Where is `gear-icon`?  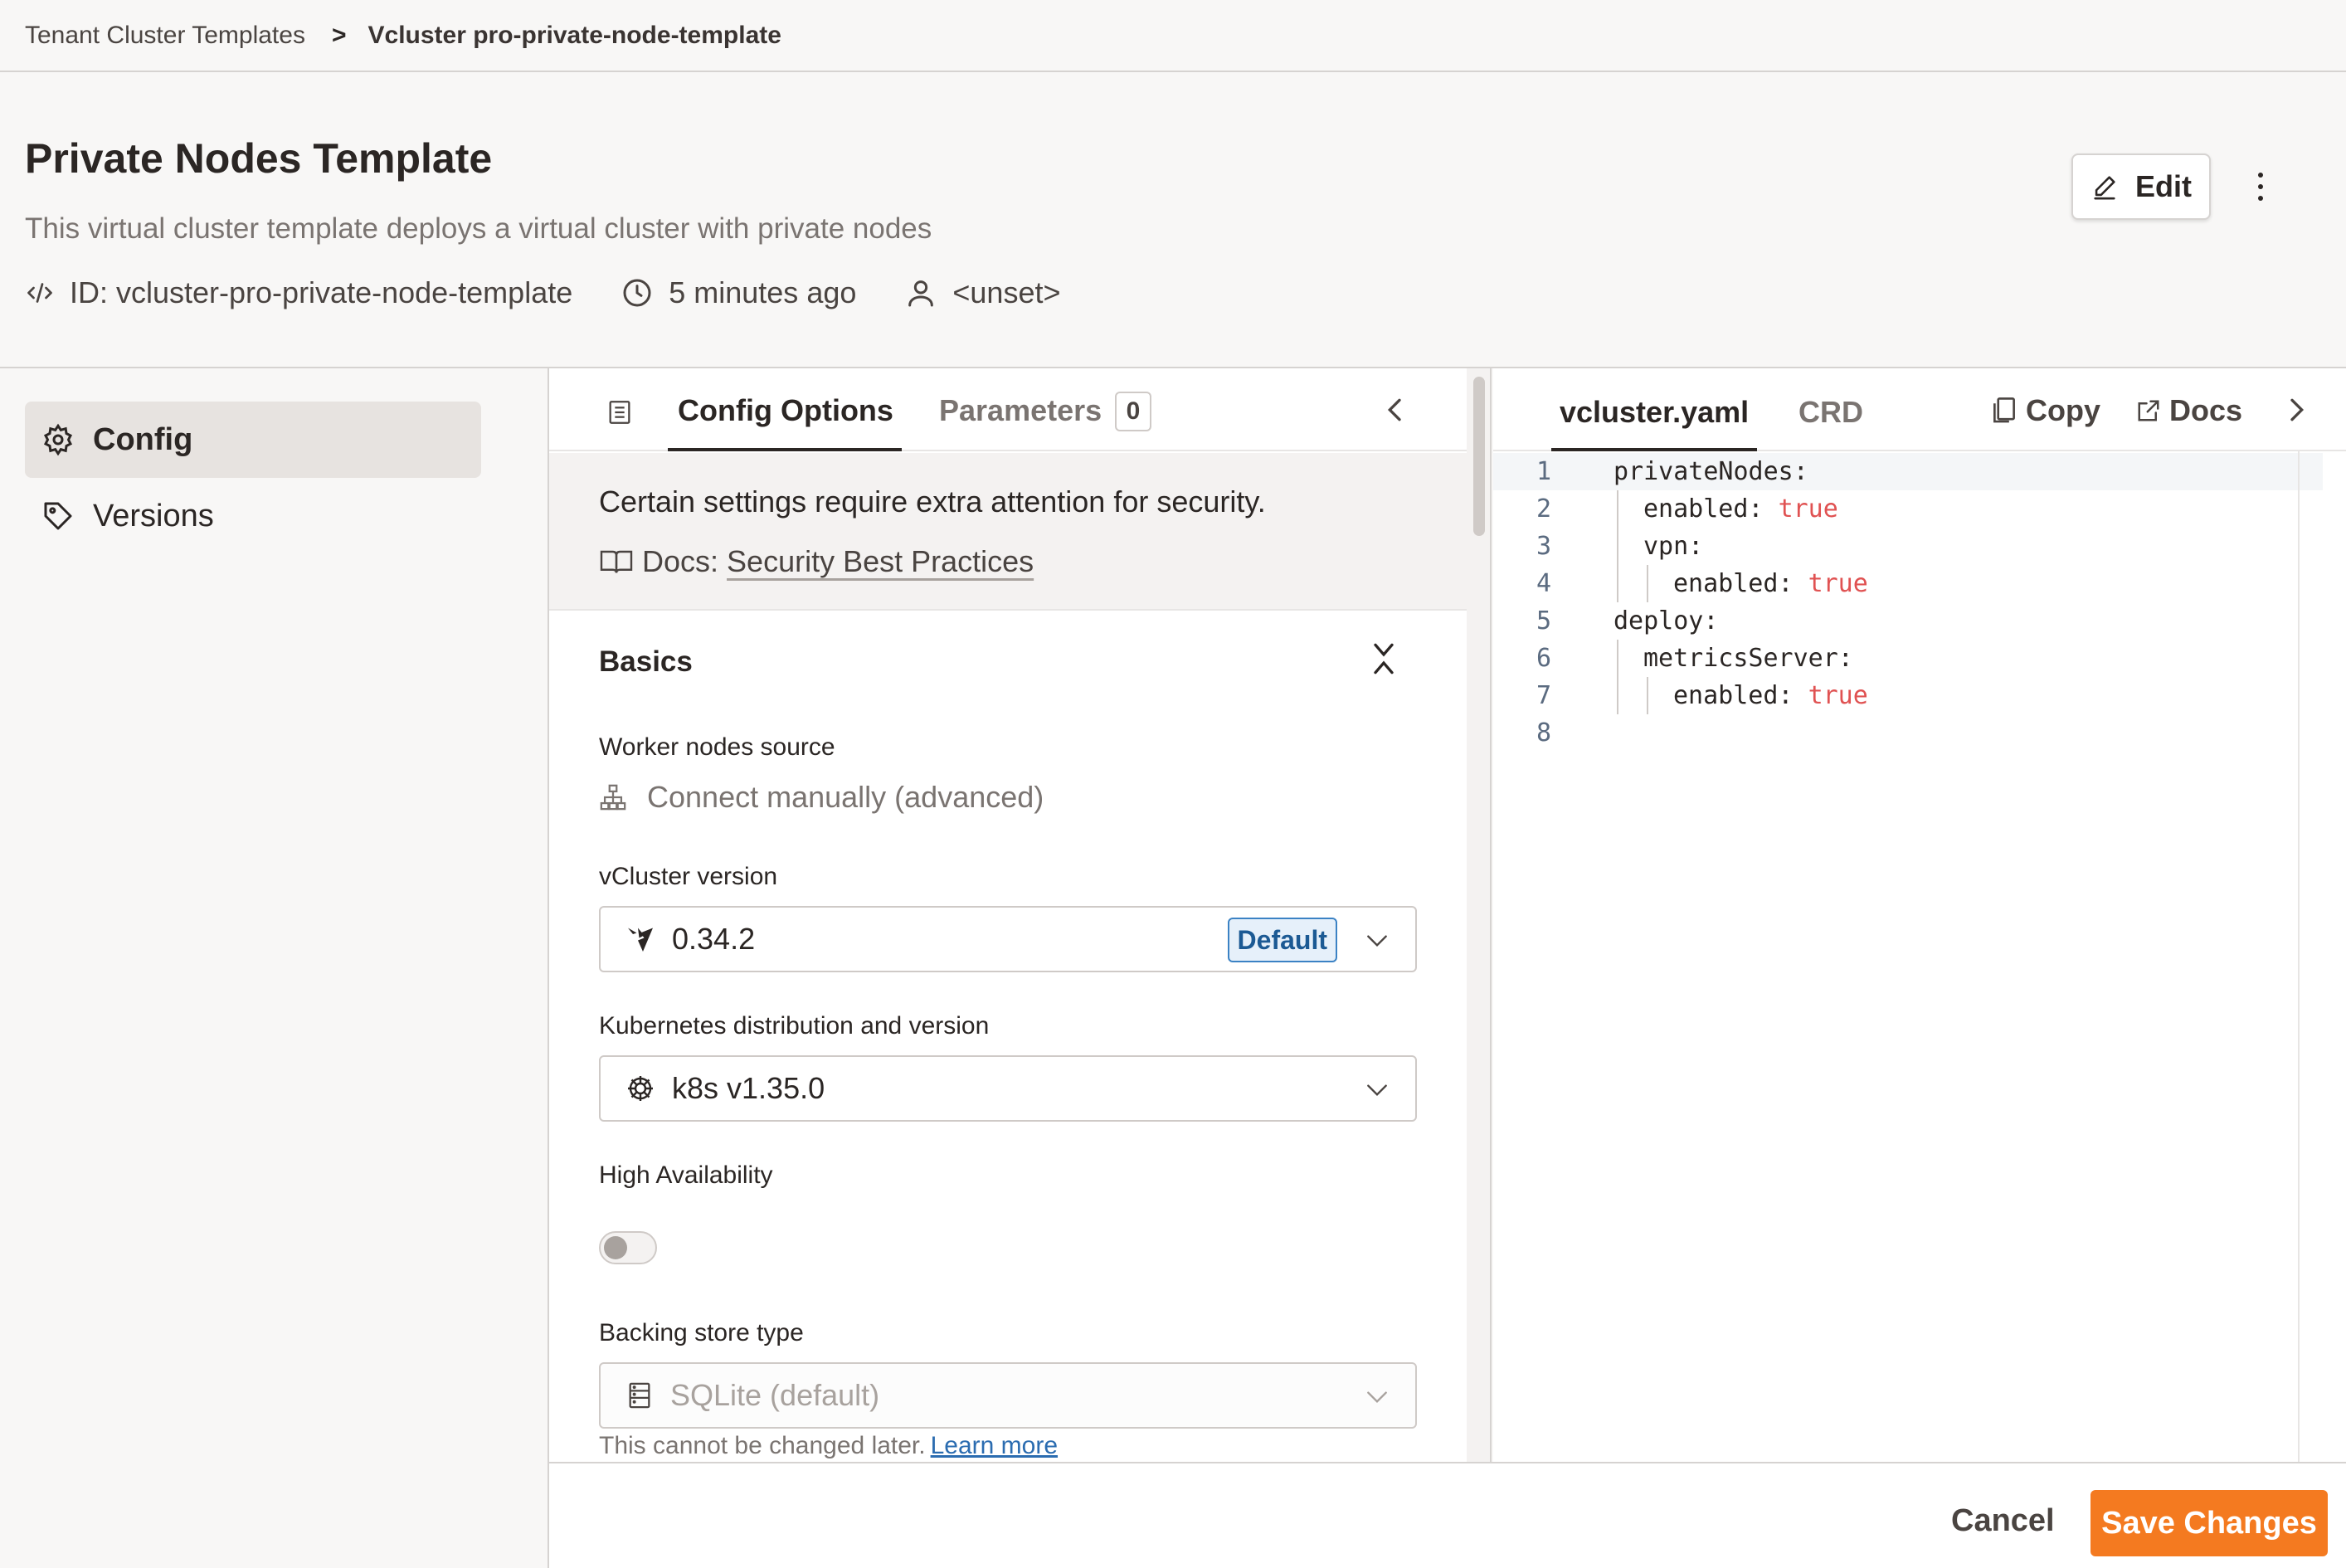 gear-icon is located at coordinates (58, 439).